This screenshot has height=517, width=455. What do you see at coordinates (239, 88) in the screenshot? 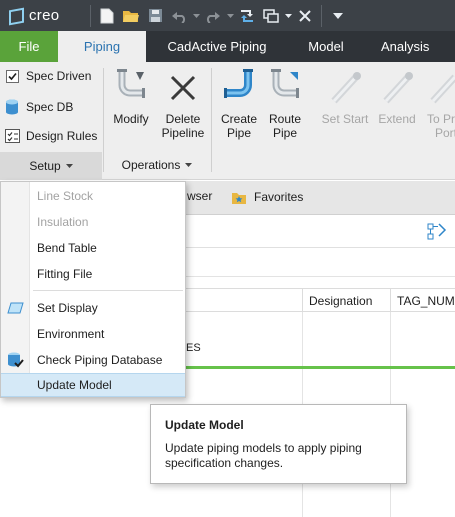
I see `create-pipe-icon` at bounding box center [239, 88].